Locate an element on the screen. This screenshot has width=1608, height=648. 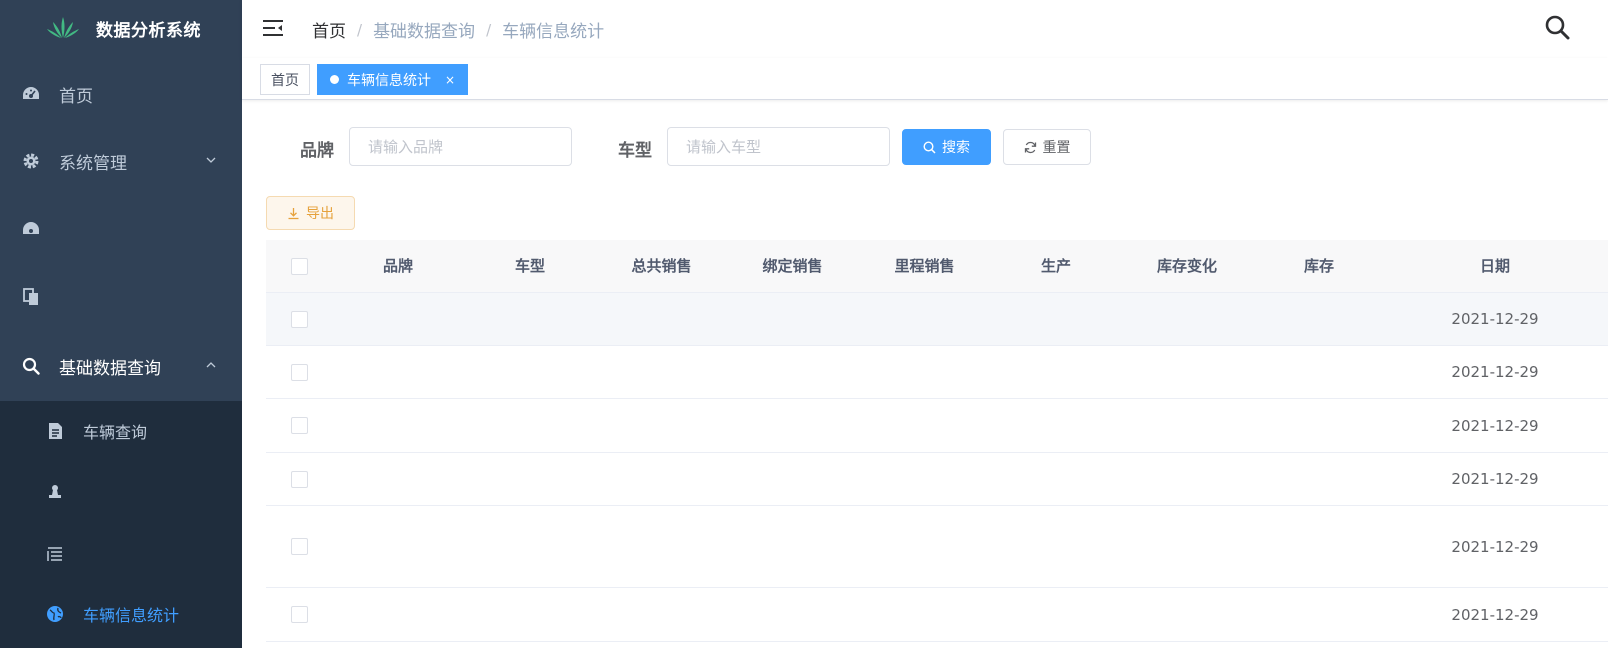
sidebar-item-label: 系统管理 is located at coordinates (93, 163).